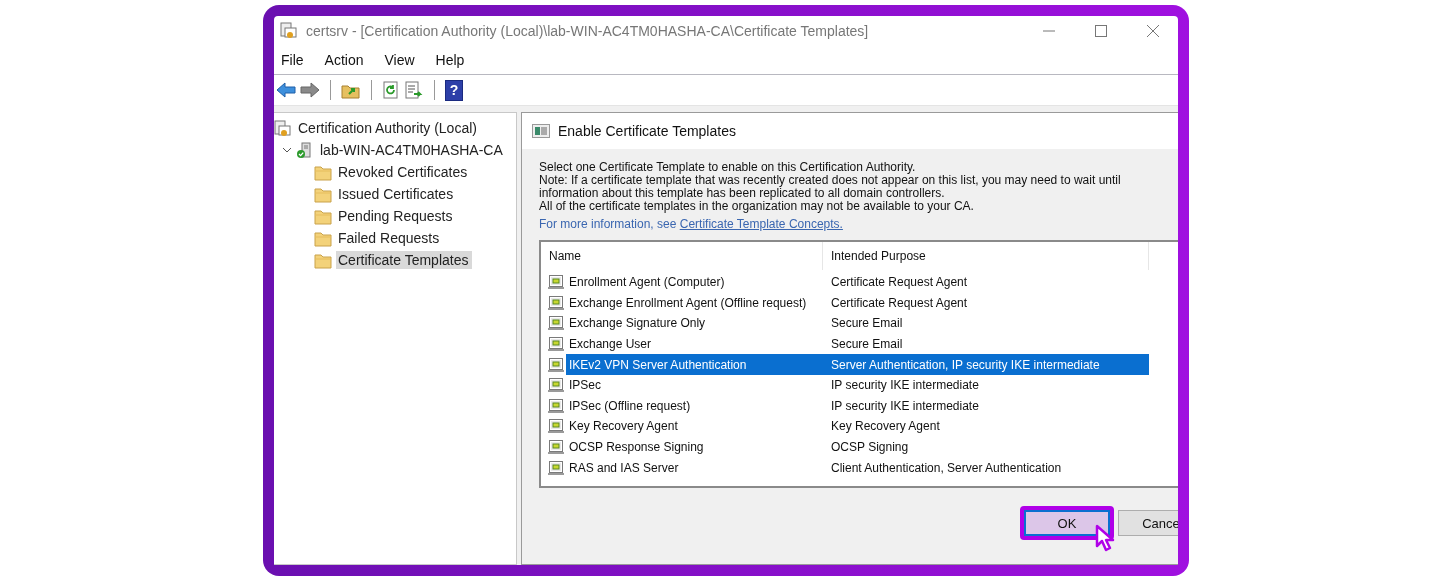 This screenshot has width=1456, height=580. I want to click on back-arrow-icon, so click(286, 90).